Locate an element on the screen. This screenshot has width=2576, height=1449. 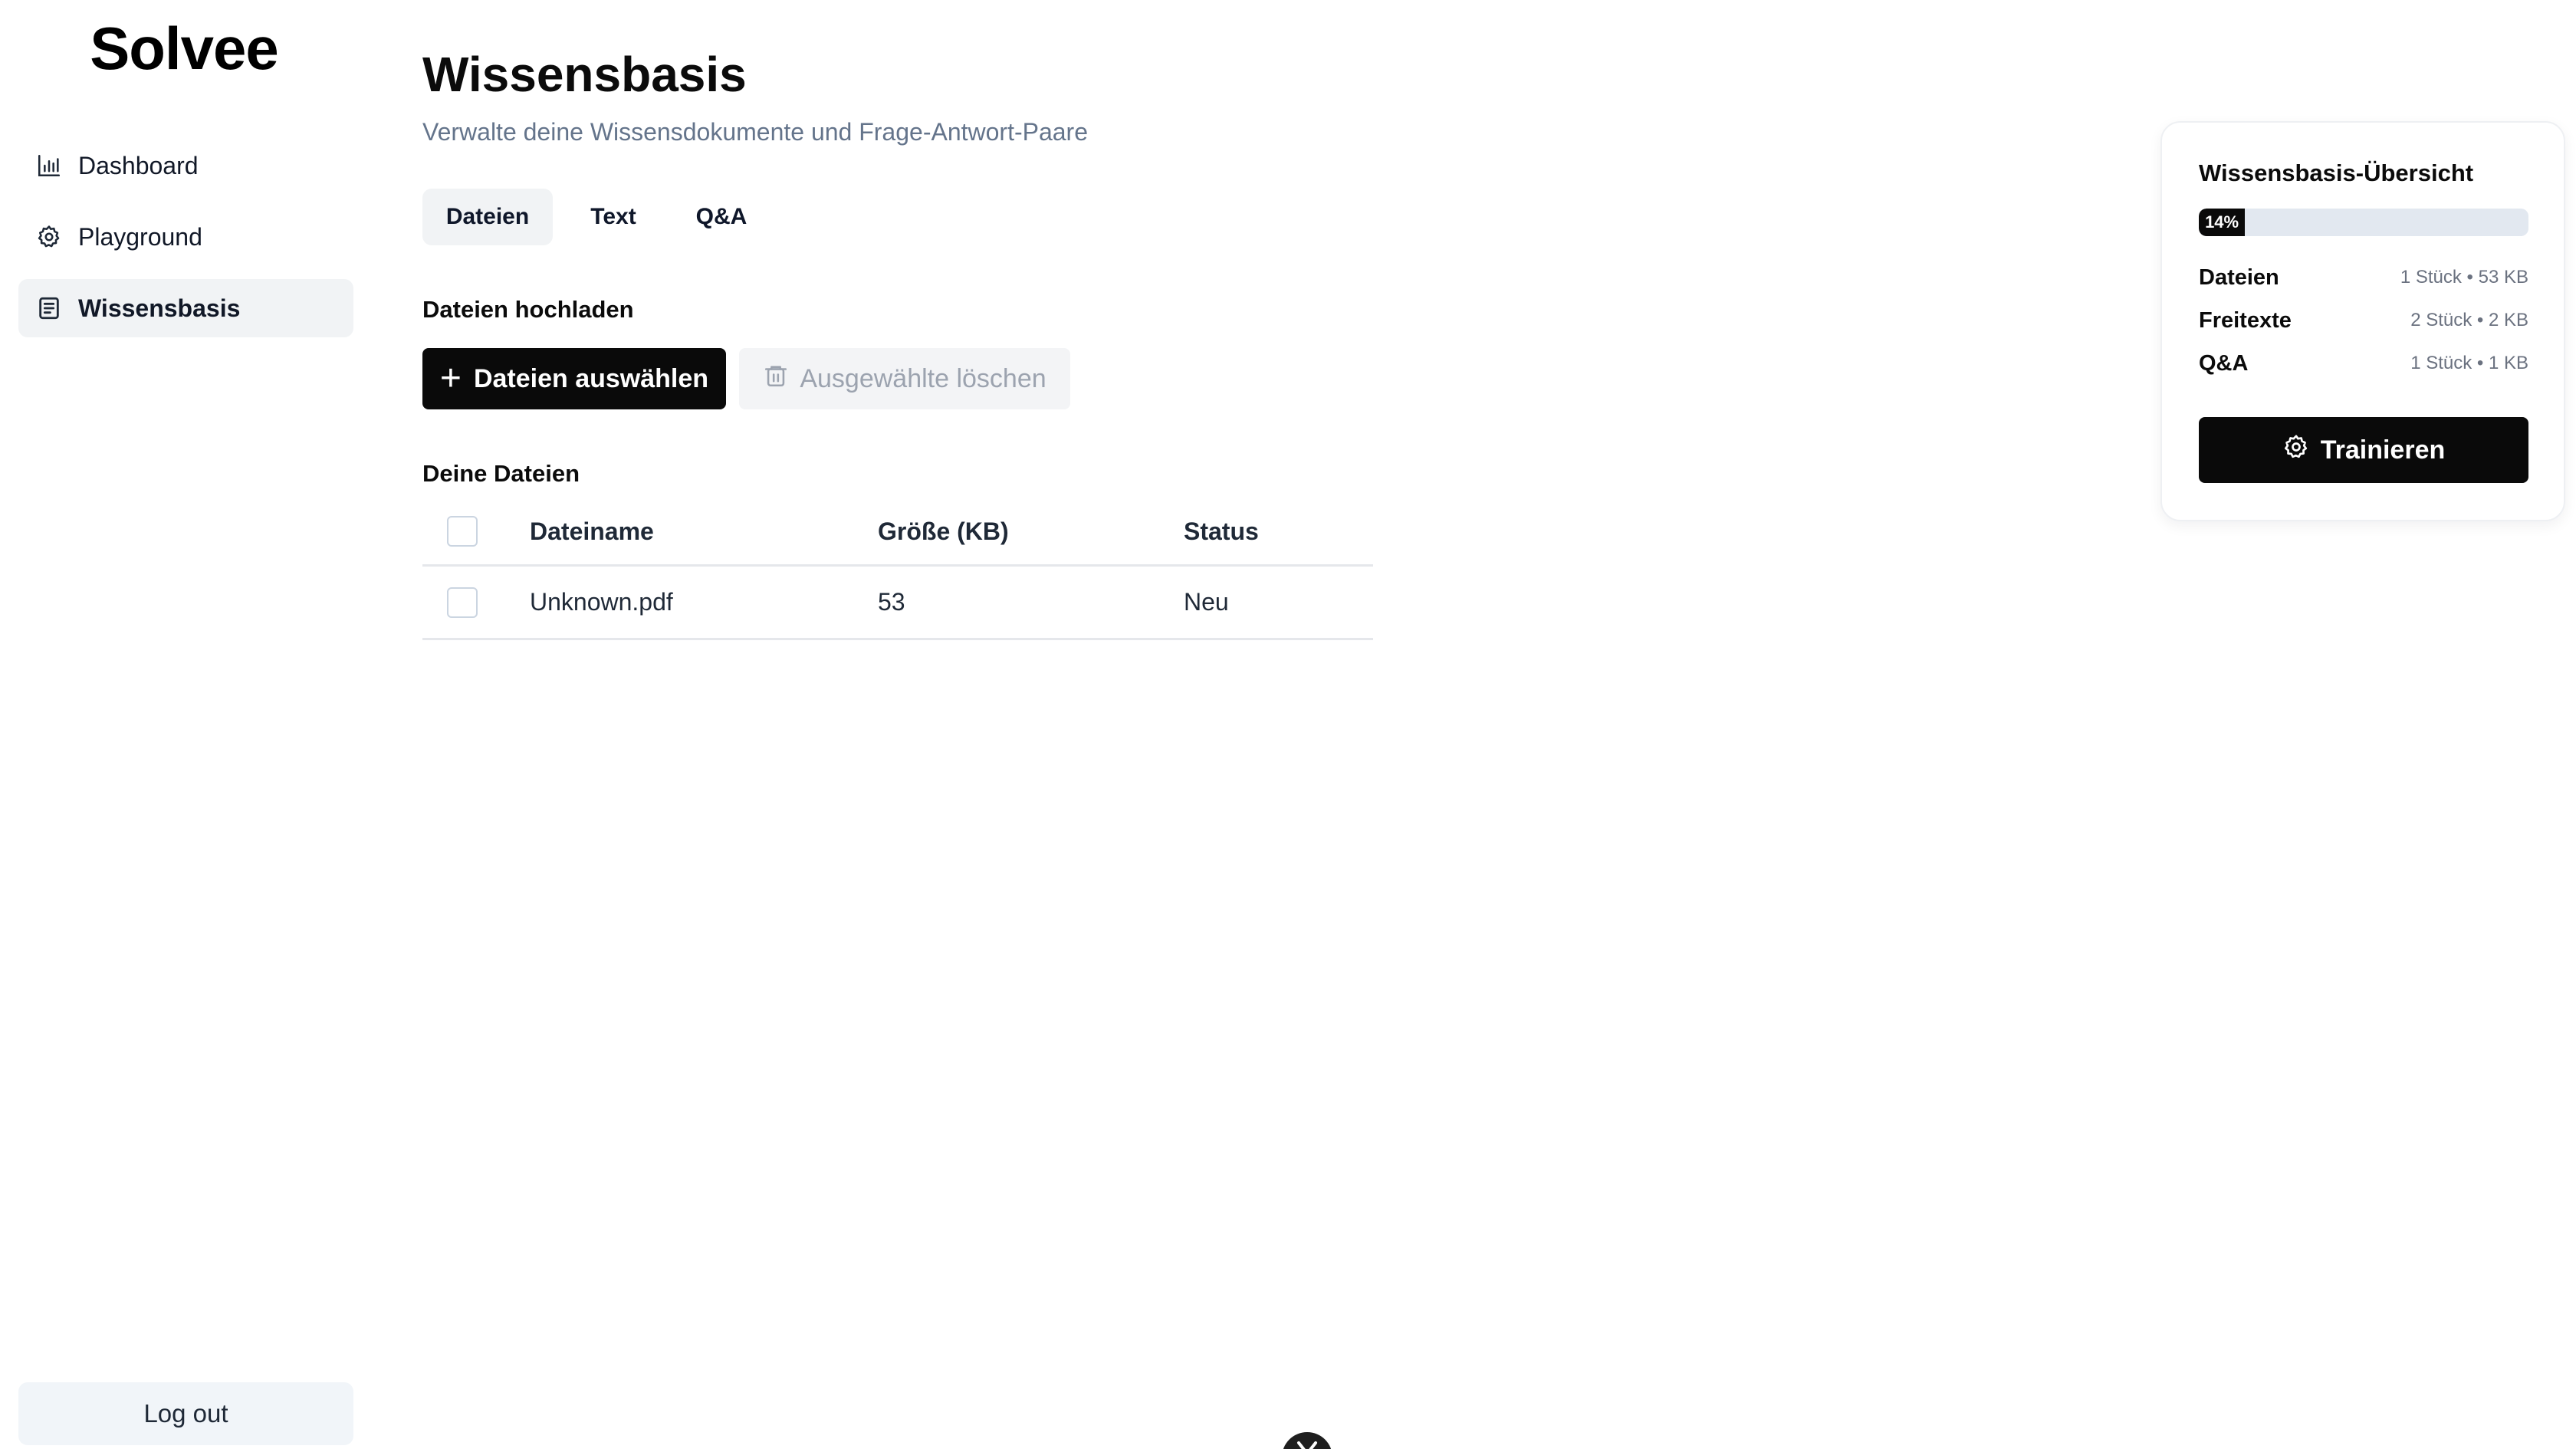
overview-title: Wissensbasis-Übersicht is located at coordinates (2336, 172).